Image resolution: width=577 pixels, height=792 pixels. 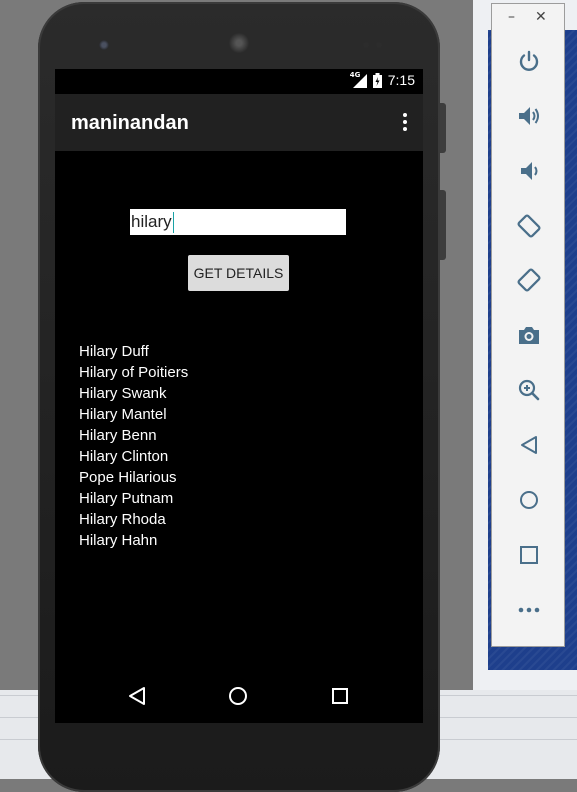 I want to click on list-item: Hilary Rhoda, so click(x=122, y=519).